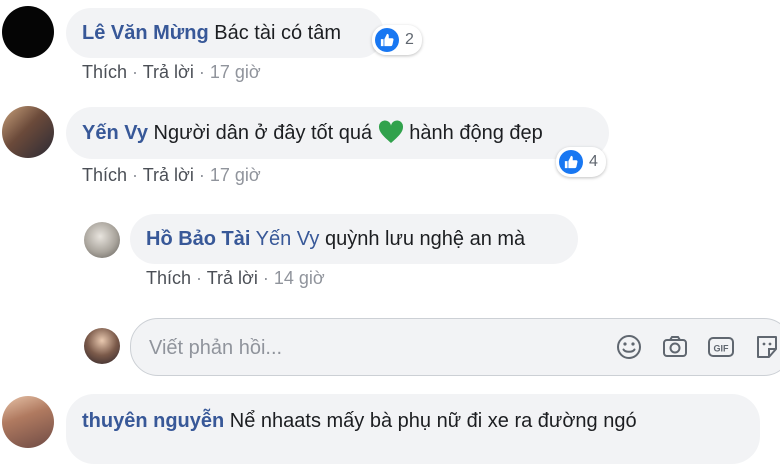  I want to click on reply-text: quỳnh lưu nghệ an mà, so click(425, 239).